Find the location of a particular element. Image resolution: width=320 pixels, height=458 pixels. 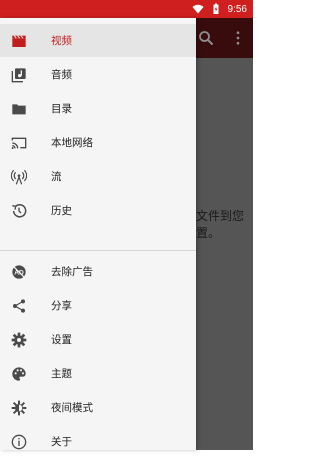

cast-icon is located at coordinates (19, 143).